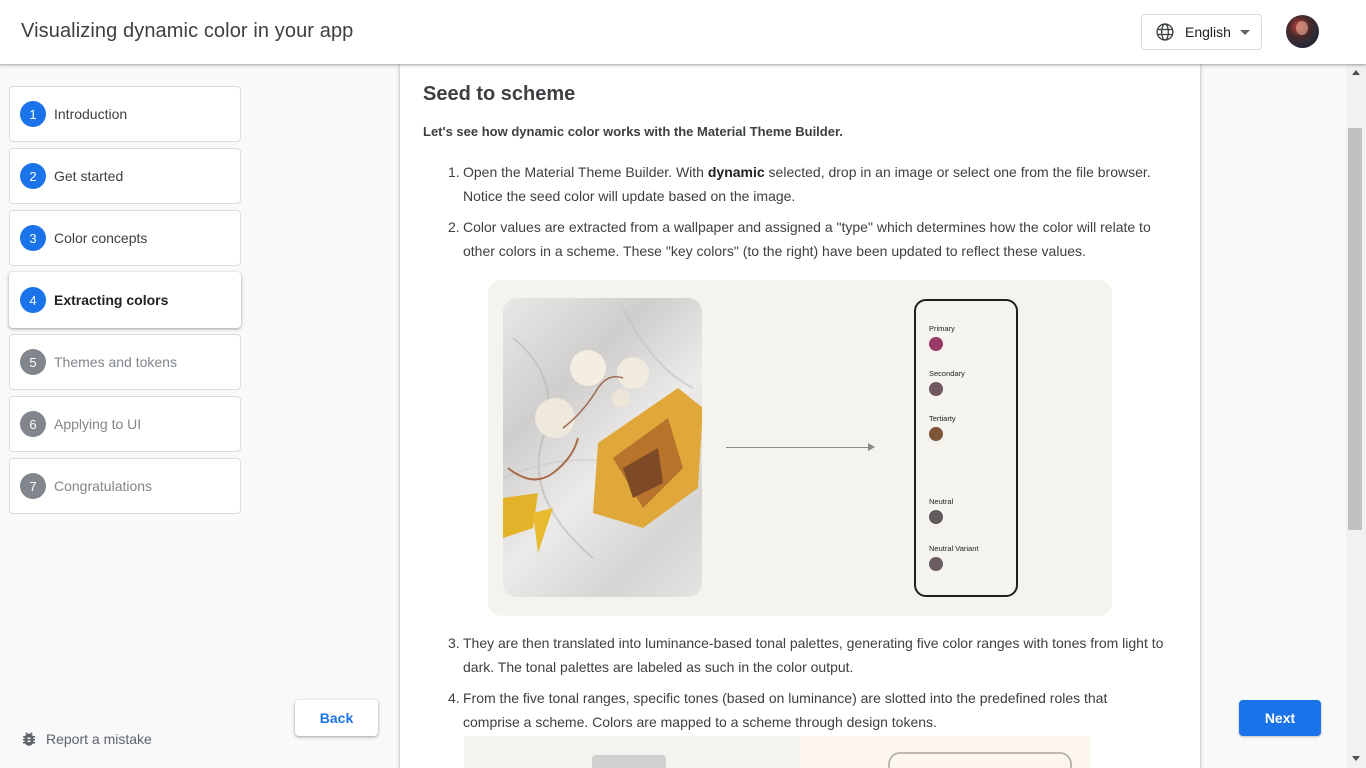 This screenshot has height=768, width=1366. Describe the element at coordinates (947, 382) in the screenshot. I see `key-color-secondary: Secondary` at that location.